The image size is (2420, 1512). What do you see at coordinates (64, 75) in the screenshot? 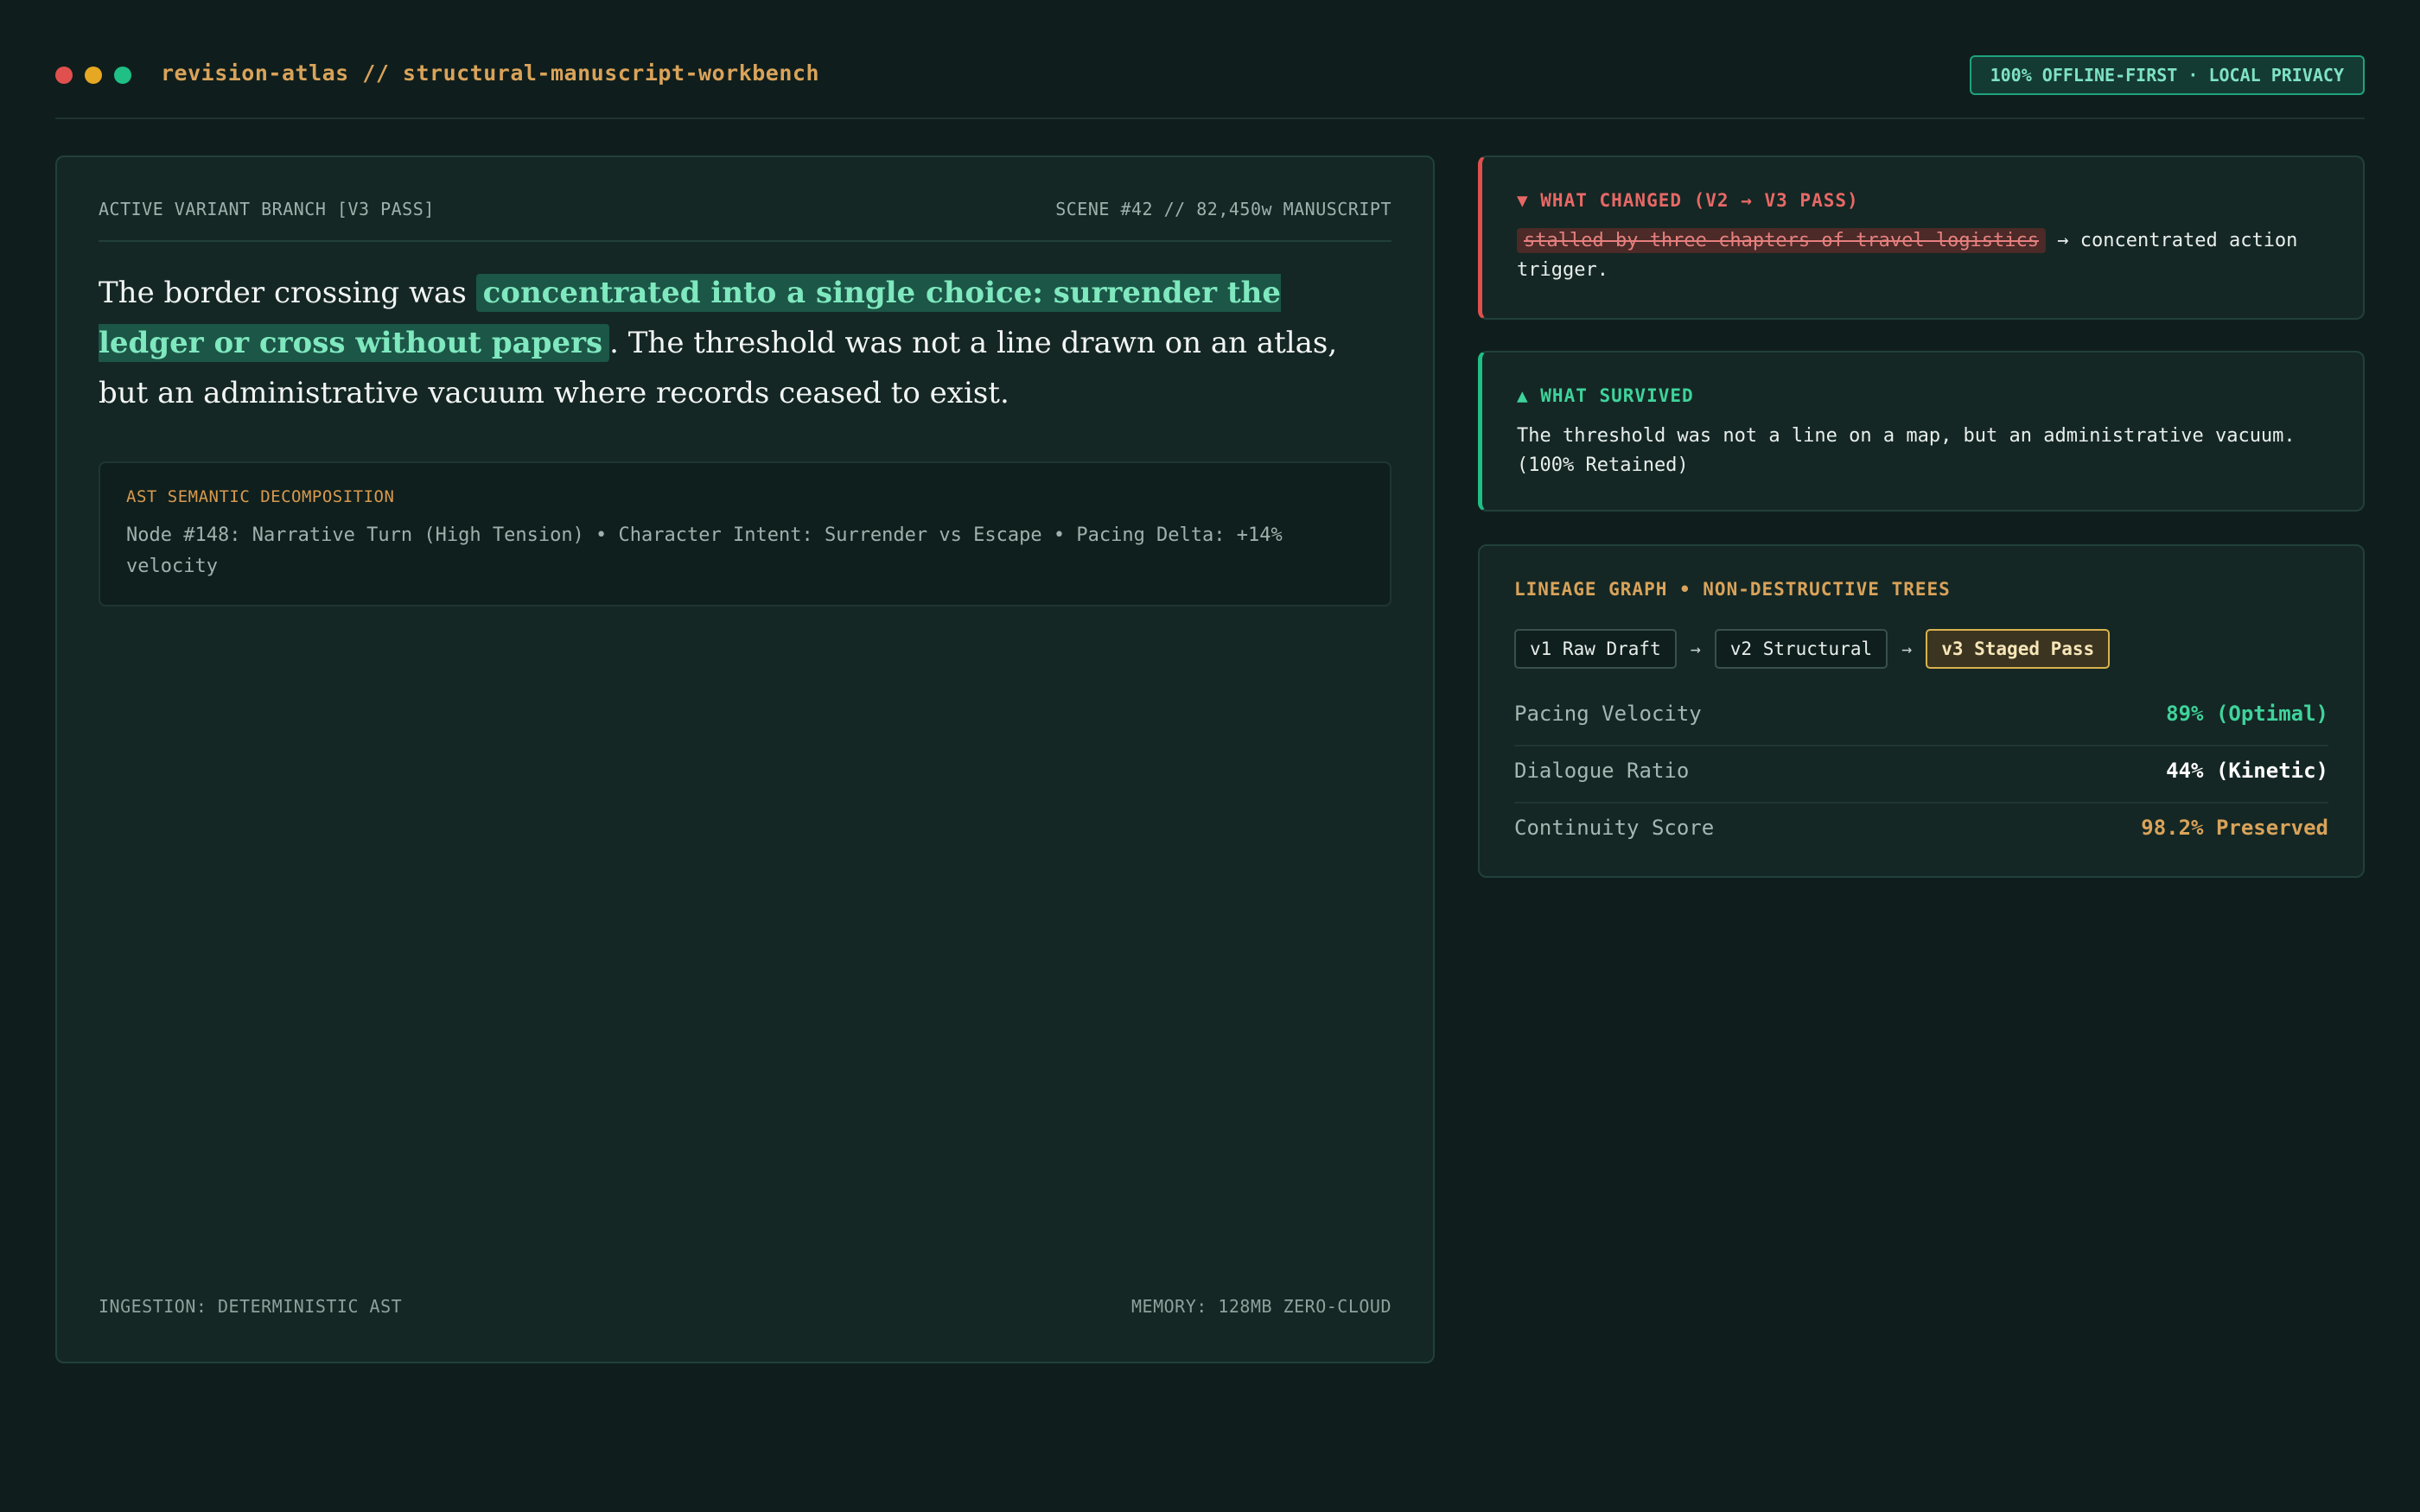
I see `close-window-button` at bounding box center [64, 75].